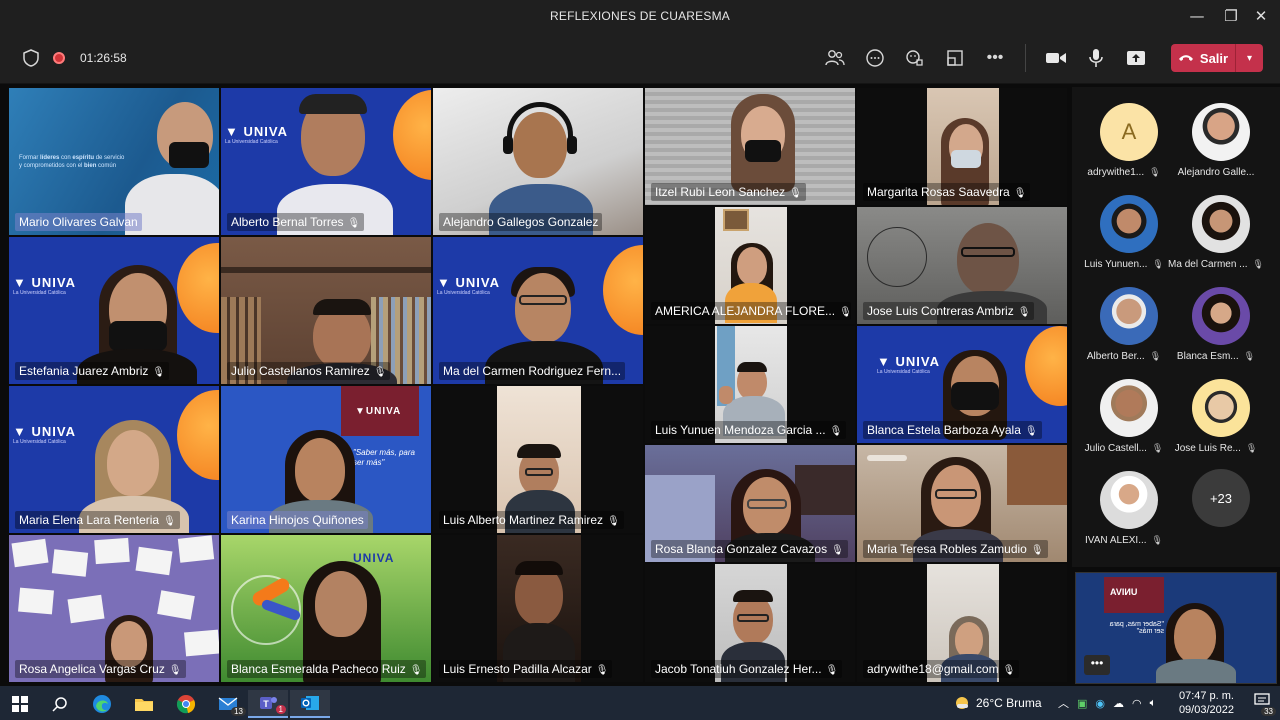 The image size is (1280, 720). Describe the element at coordinates (835, 58) in the screenshot. I see `participants-icon` at that location.